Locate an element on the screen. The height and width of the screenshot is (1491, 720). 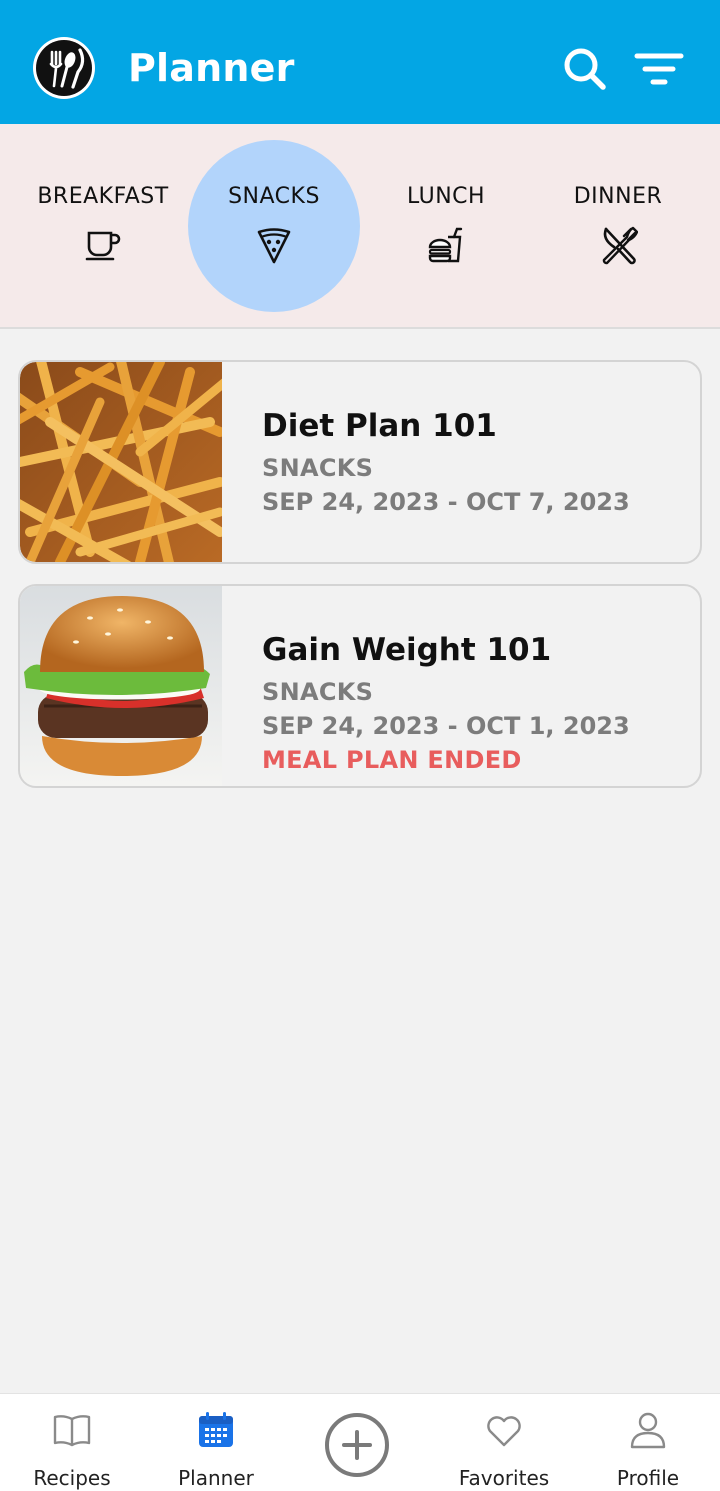
calendar-icon is located at coordinates (216, 1429).